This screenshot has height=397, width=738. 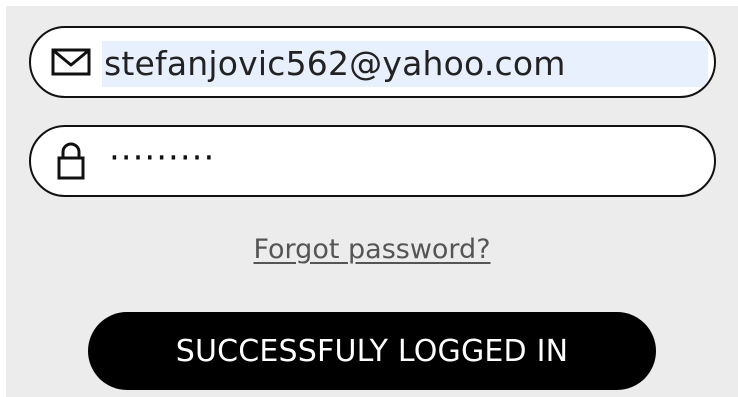 I want to click on mail-icon, so click(x=71, y=62).